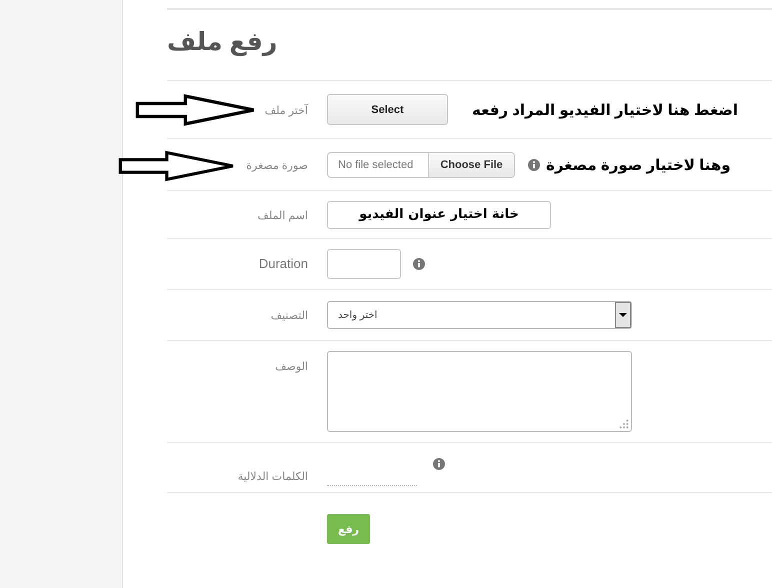 Image resolution: width=772 pixels, height=588 pixels. I want to click on caret-icon, so click(623, 315).